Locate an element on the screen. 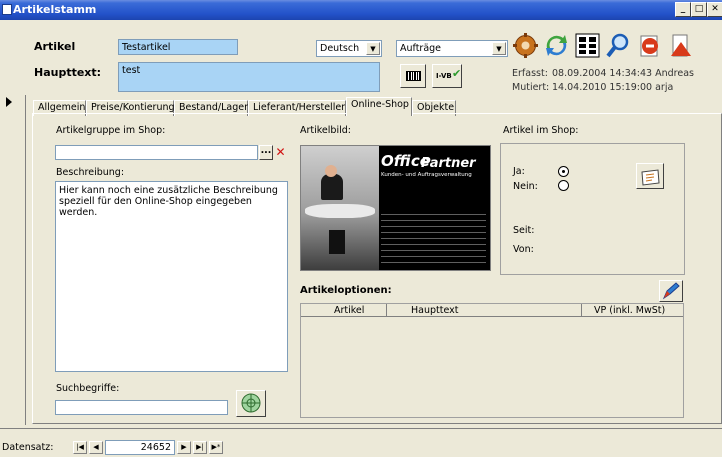 This screenshot has width=722, height=457. shopping-bag-icon is located at coordinates (650, 177).